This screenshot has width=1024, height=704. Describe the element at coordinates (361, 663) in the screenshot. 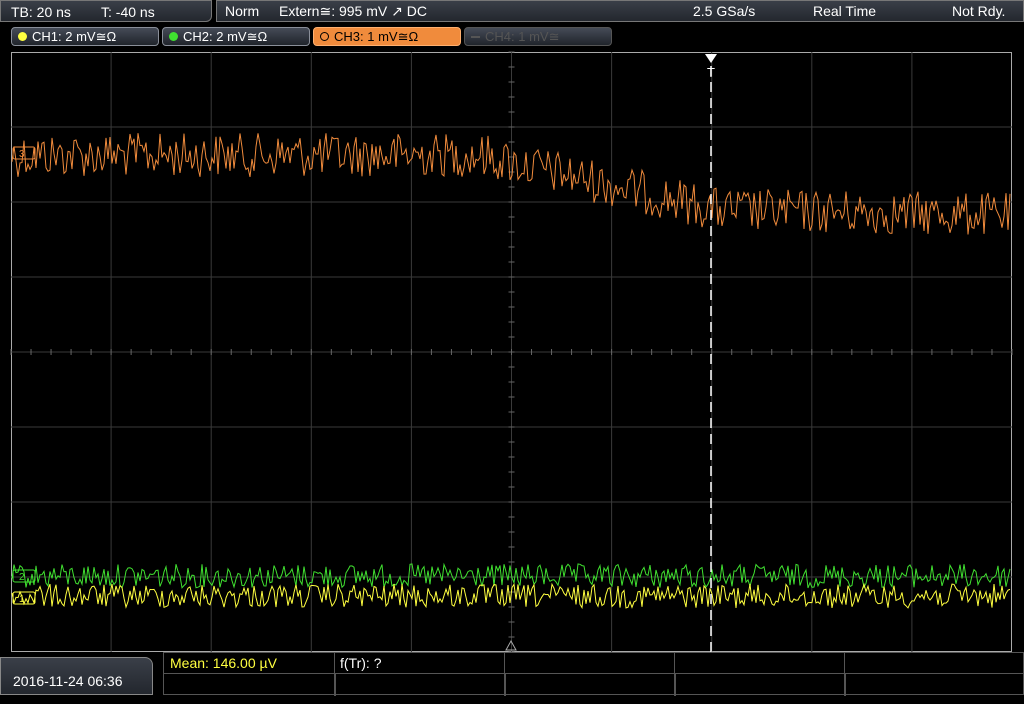

I see `fall-time-measurement: f(Tr): ?` at that location.